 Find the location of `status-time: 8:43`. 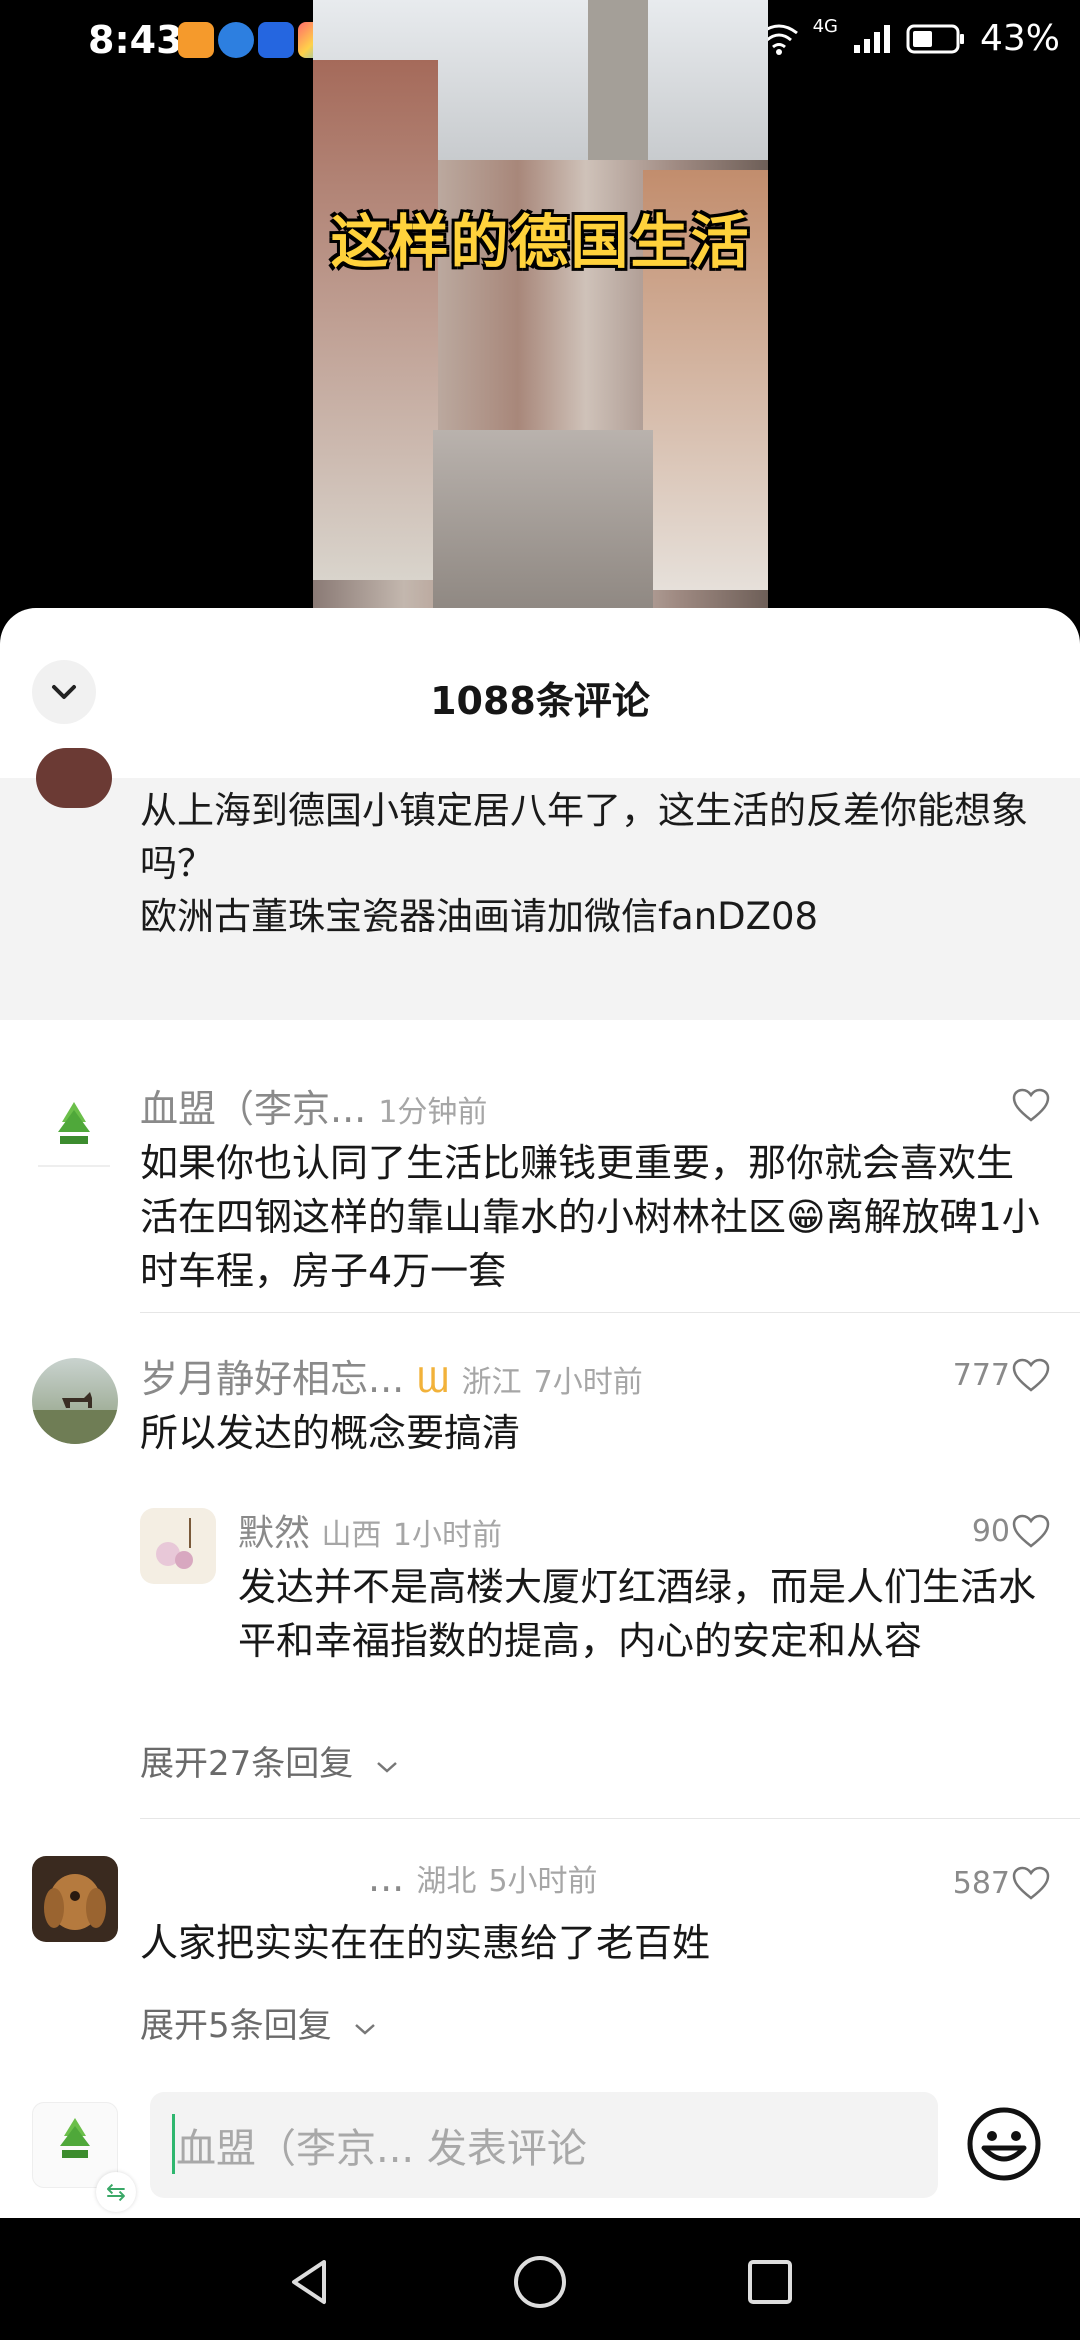

status-time: 8:43 is located at coordinates (135, 40).